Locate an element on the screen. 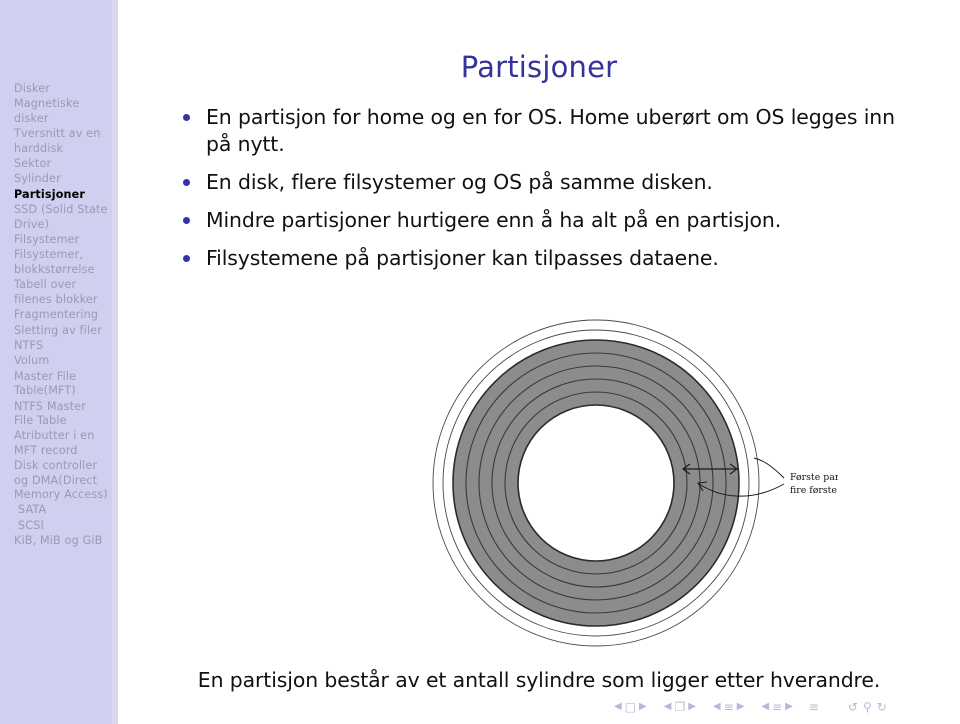 The height and width of the screenshot is (724, 960). sidebar-item-label: Atributter i en MFT record is located at coordinates (54, 443).